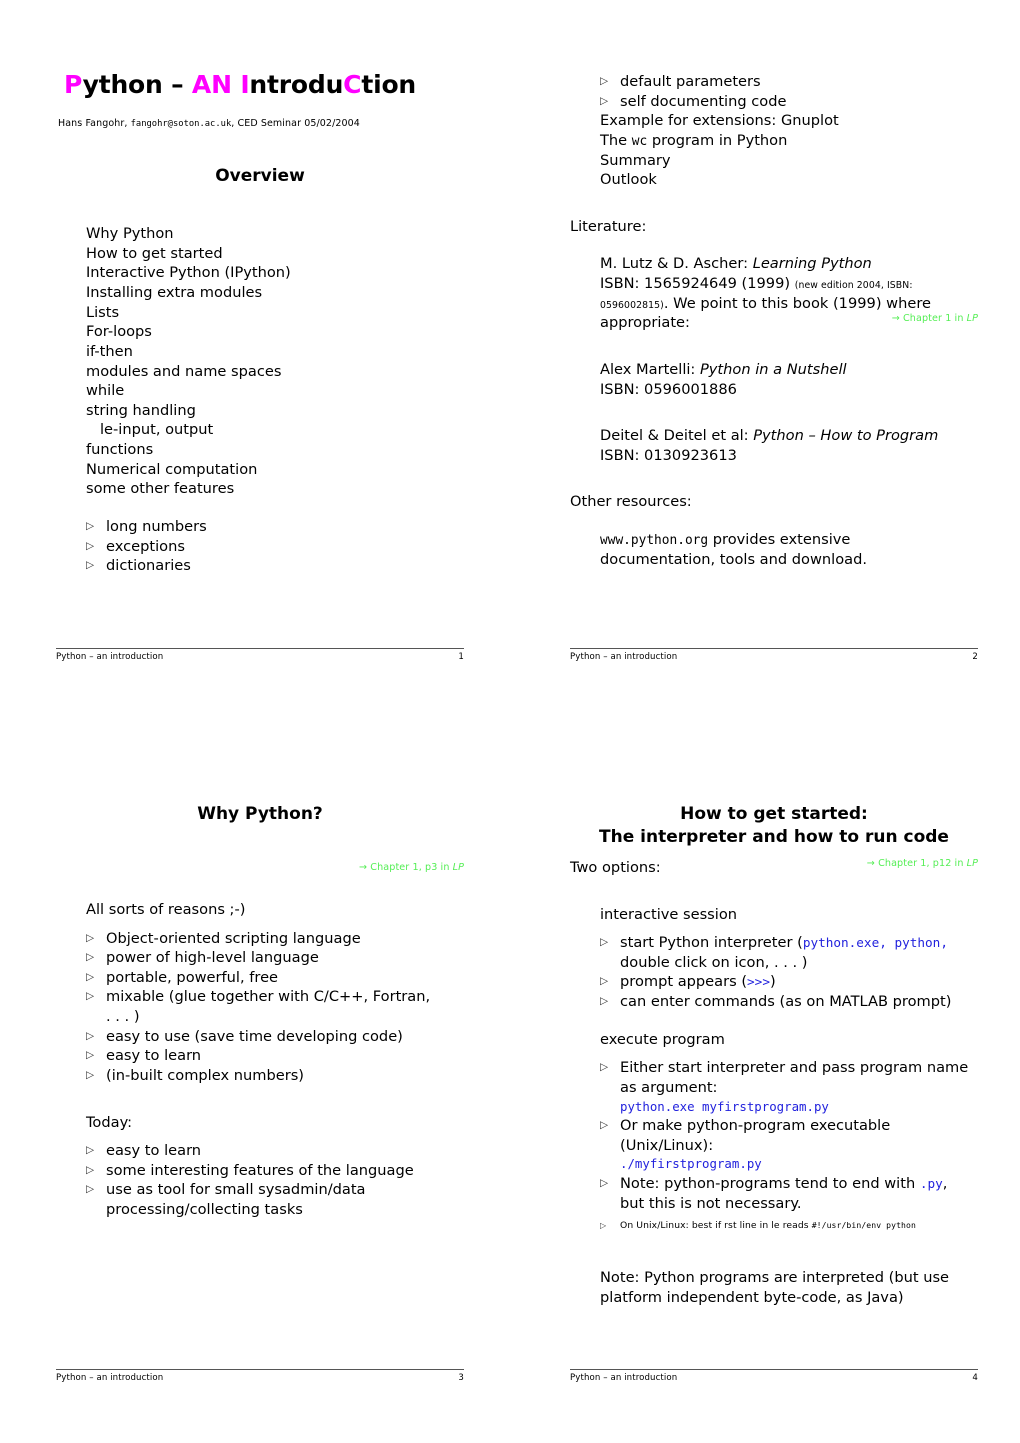 This screenshot has height=1443, width=1020. I want to click on list-item-label-post: ), so click(772, 982).